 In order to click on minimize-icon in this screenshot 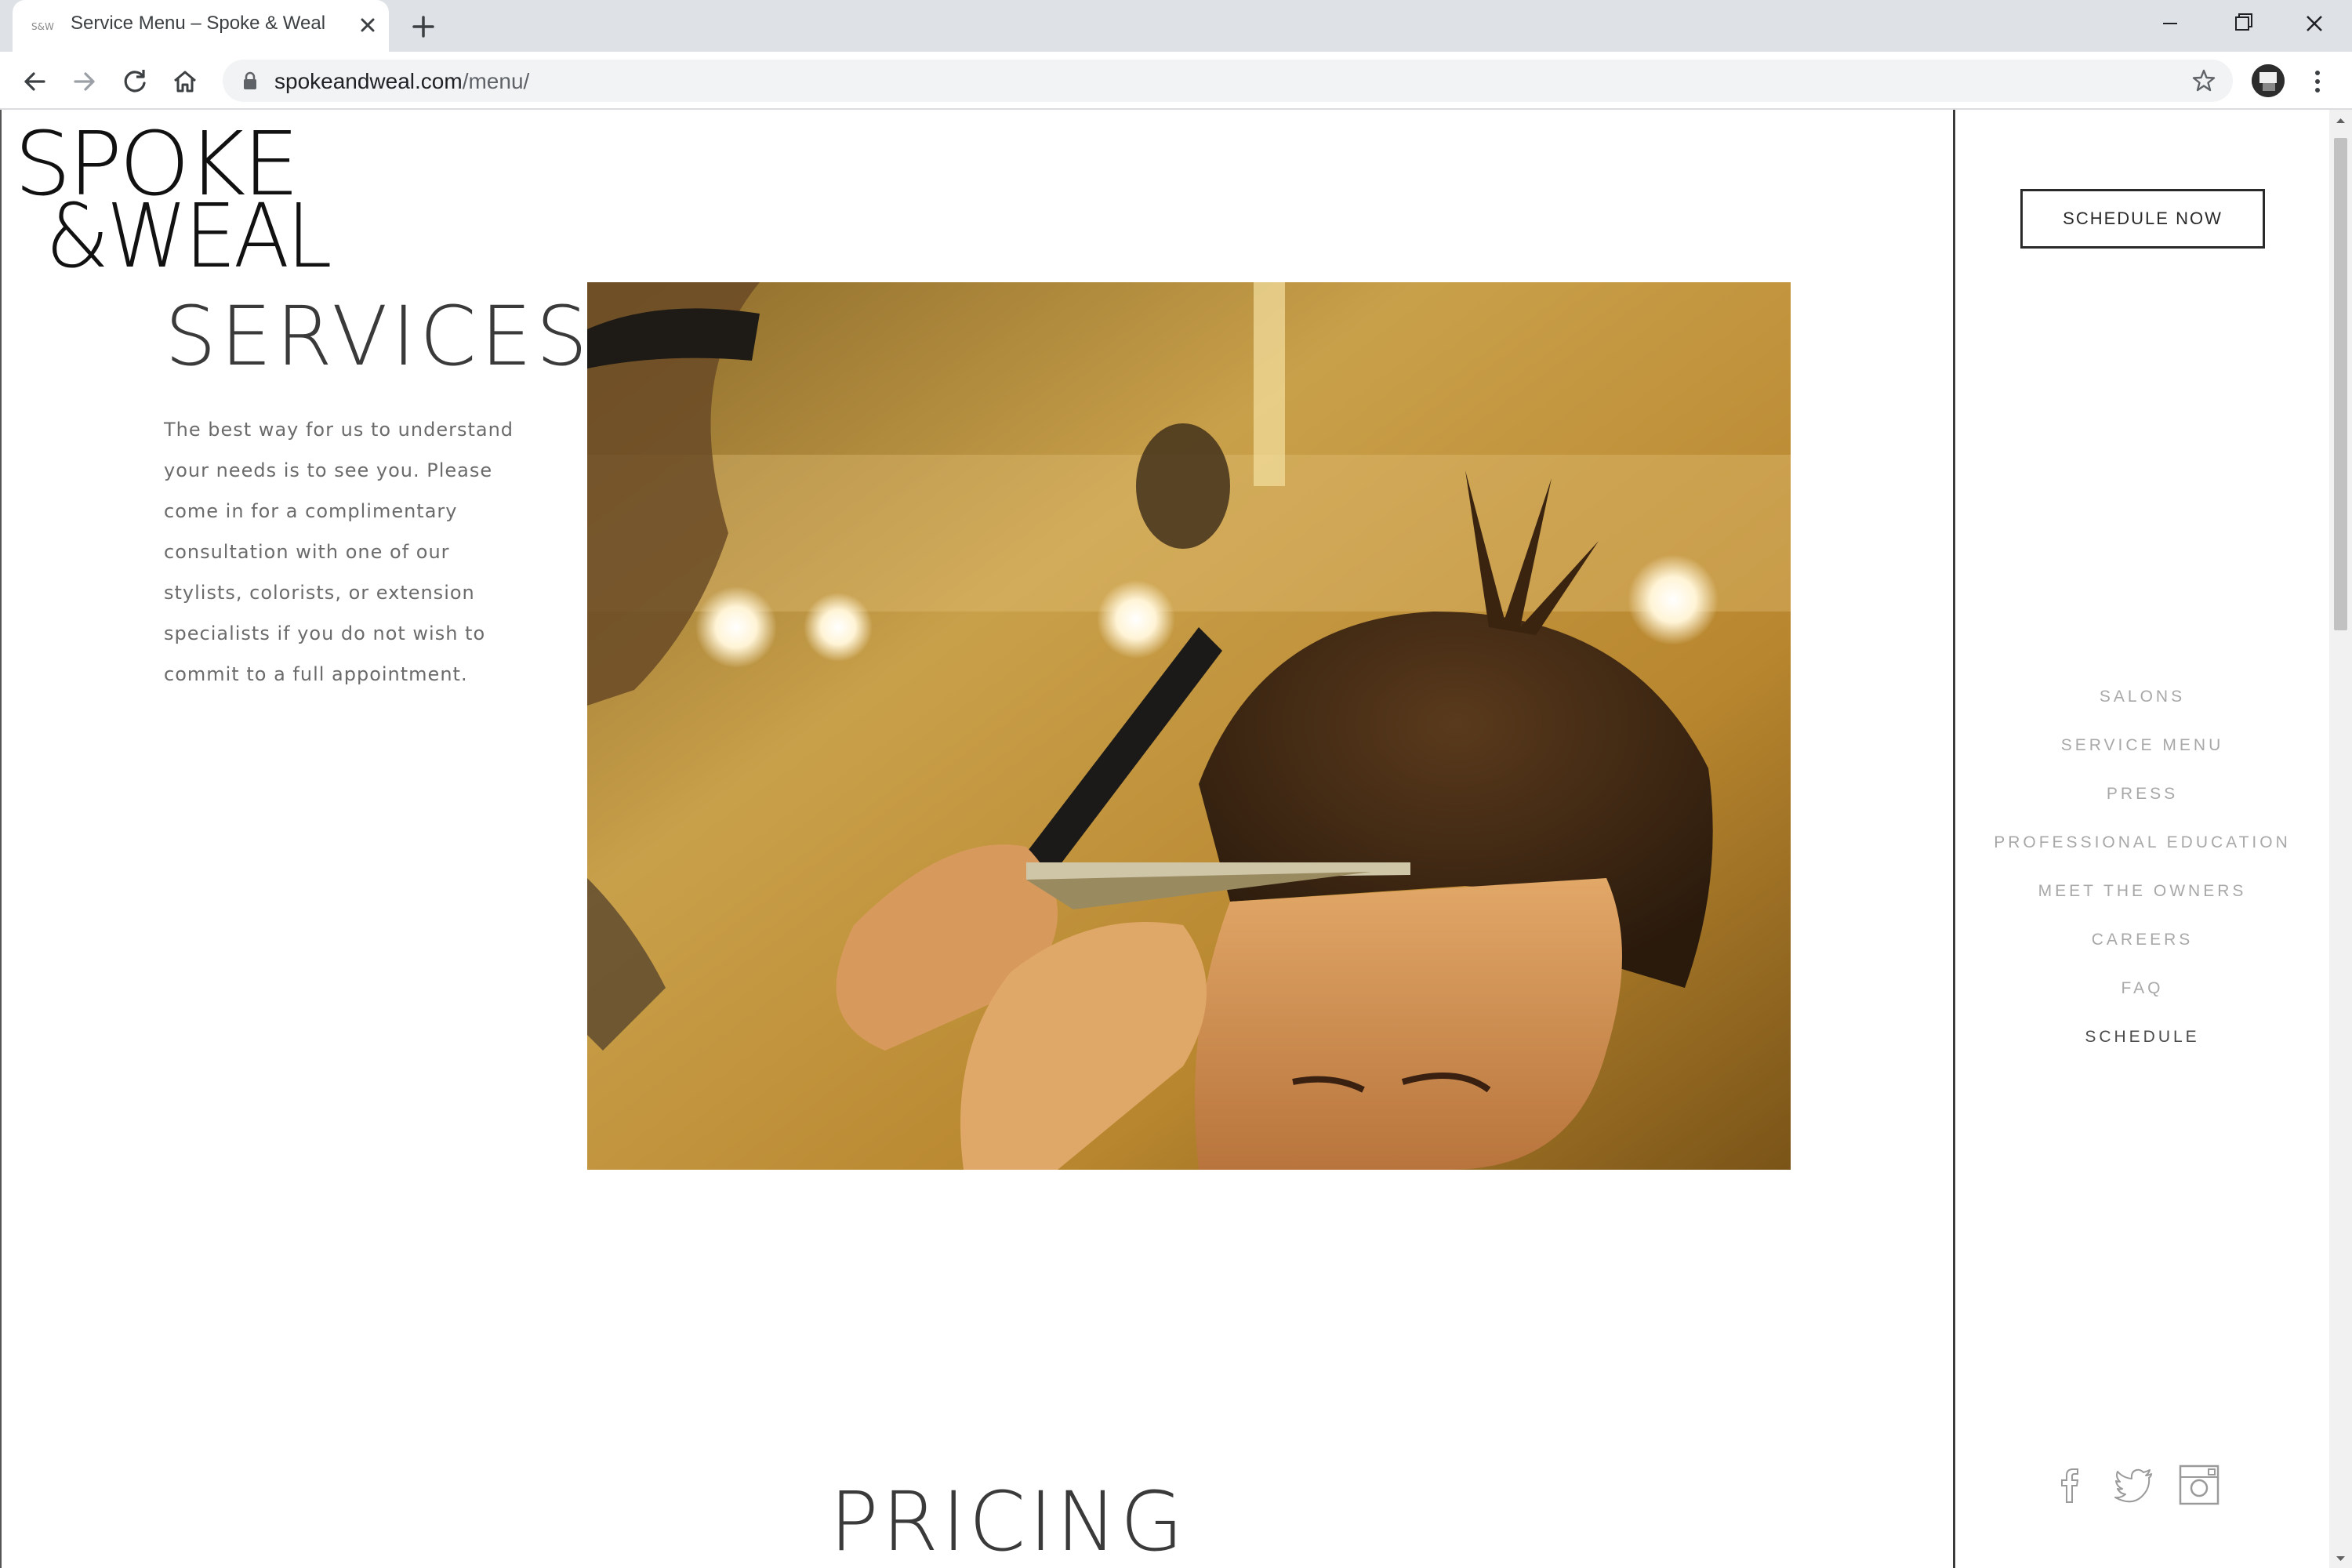, I will do `click(2170, 23)`.